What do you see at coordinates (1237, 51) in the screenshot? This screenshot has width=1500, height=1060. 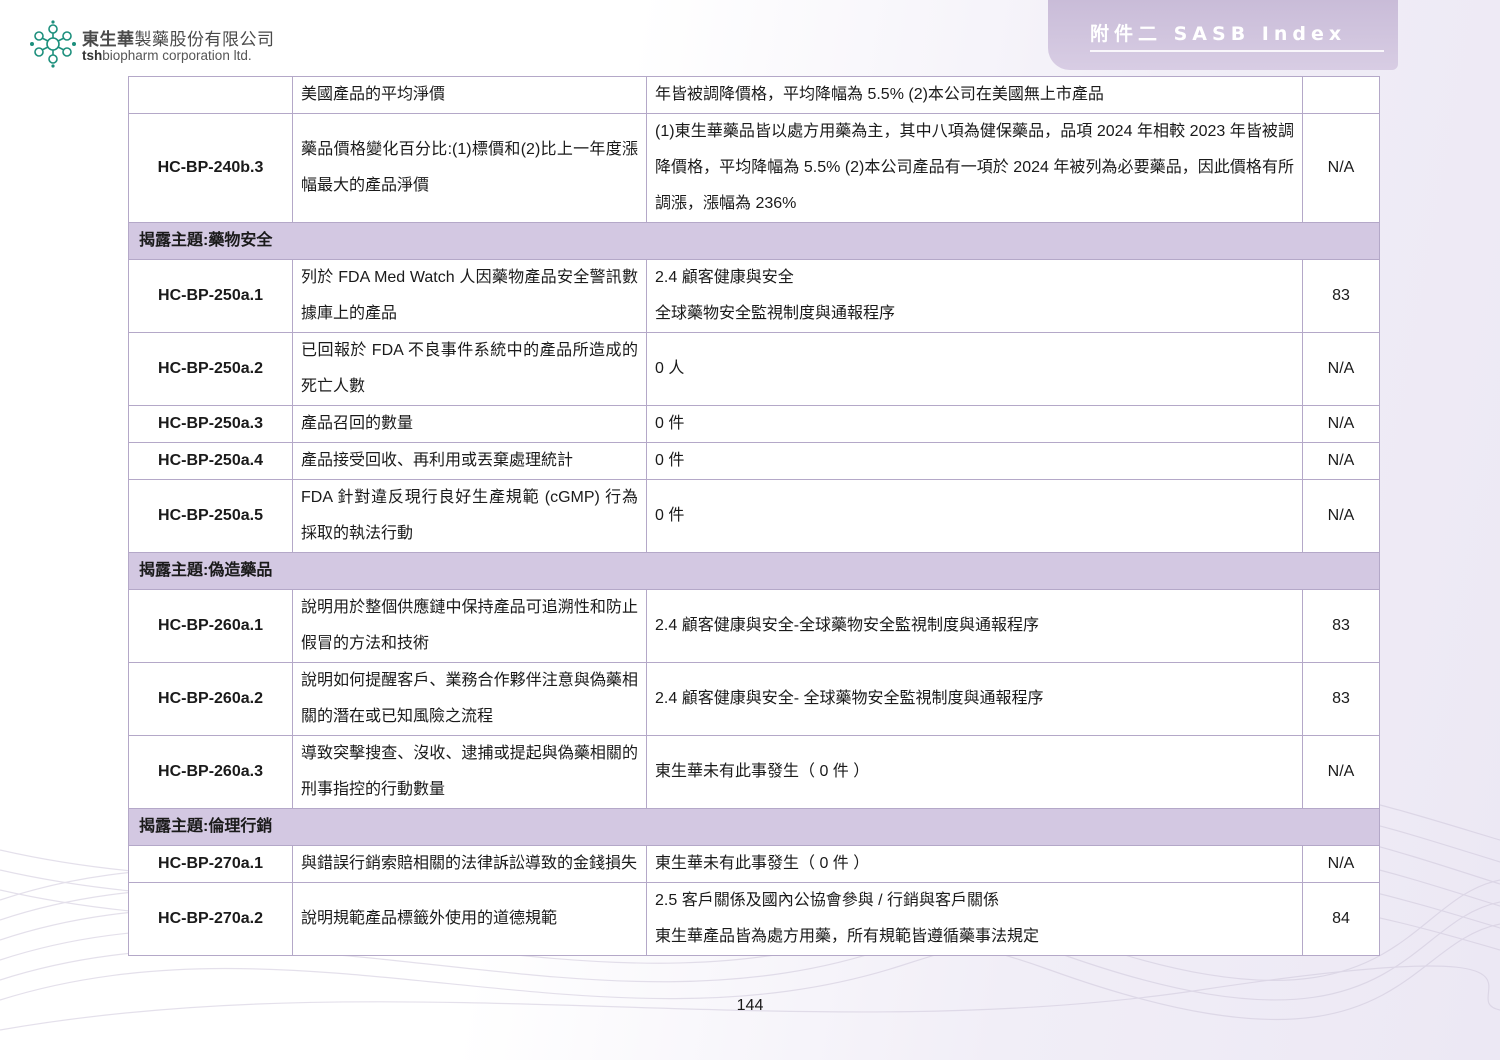 I see `header-underline` at bounding box center [1237, 51].